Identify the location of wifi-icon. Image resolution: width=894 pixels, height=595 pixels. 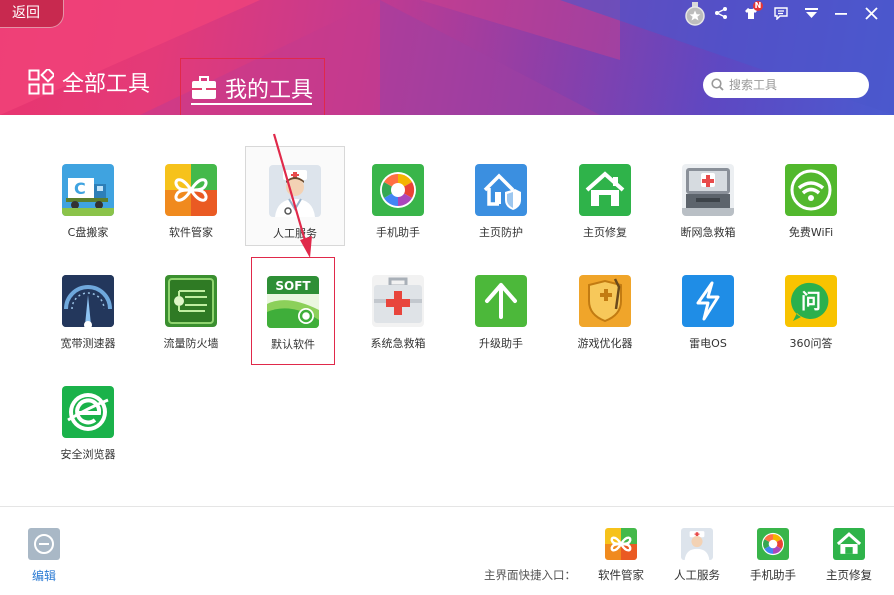
(811, 190).